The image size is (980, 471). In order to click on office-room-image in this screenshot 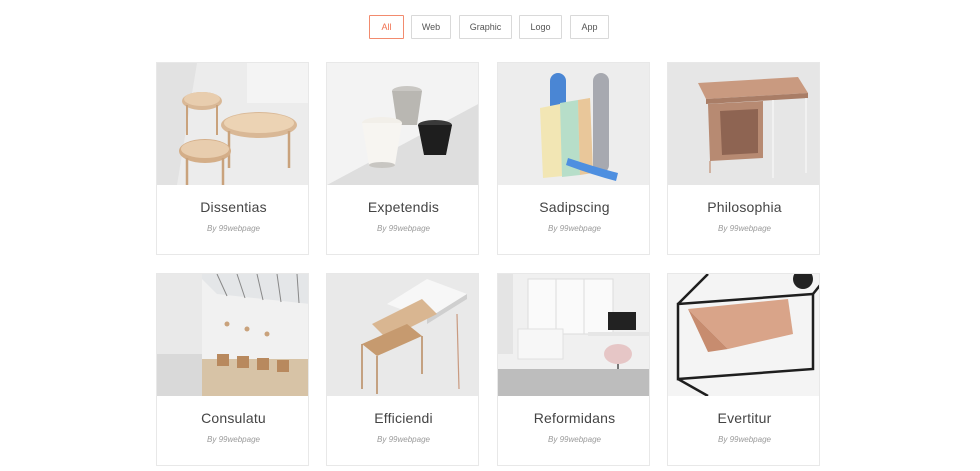, I will do `click(573, 335)`.